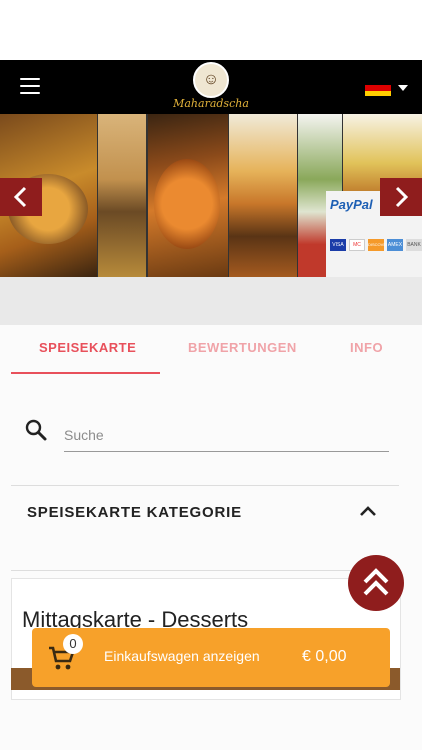  Describe the element at coordinates (211, 103) in the screenshot. I see `logo-text: Maharadscha` at that location.